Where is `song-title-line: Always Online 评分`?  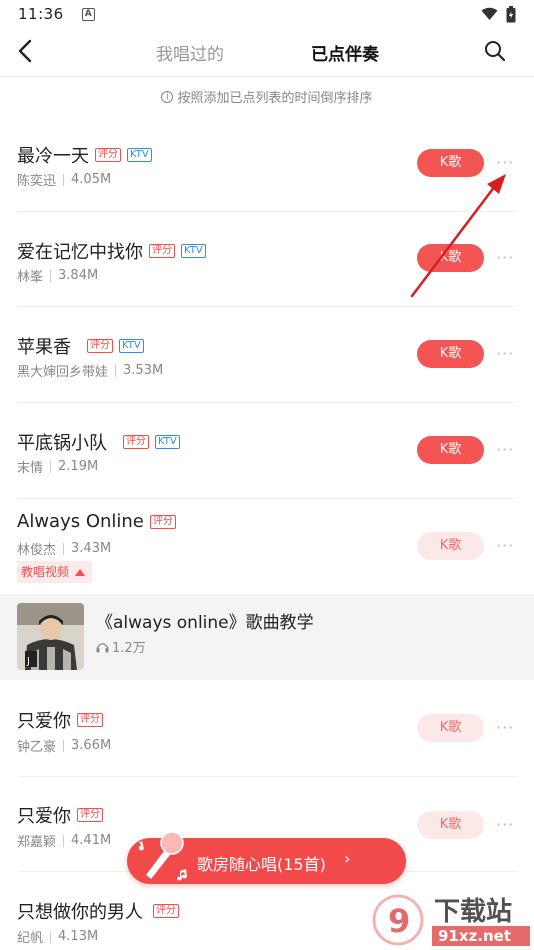
song-title-line: Always Online 评分 is located at coordinates (96, 521).